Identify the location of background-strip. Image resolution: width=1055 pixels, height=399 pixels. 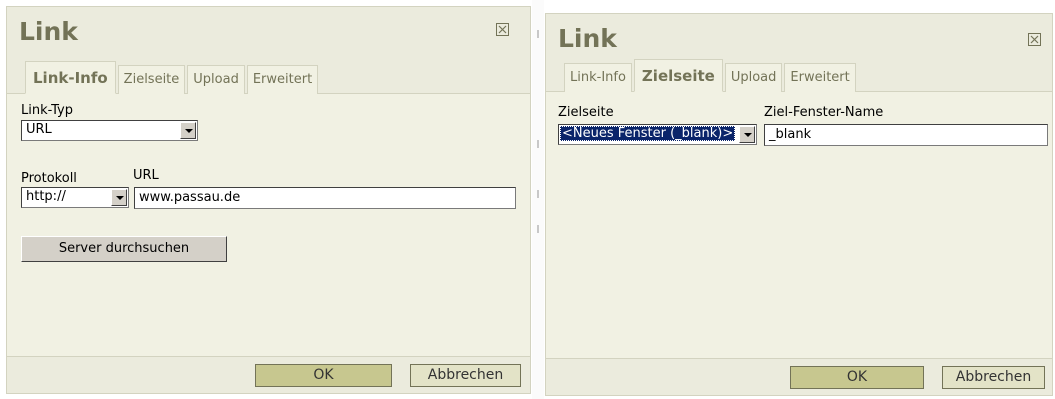
(538, 199).